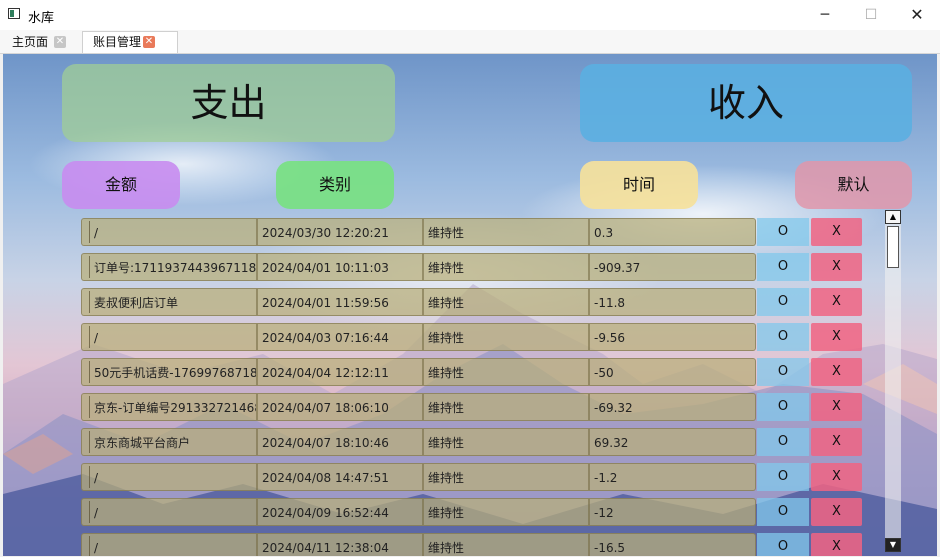 The width and height of the screenshot is (940, 557). What do you see at coordinates (672, 372) in the screenshot?
I see `record-amount: -50` at bounding box center [672, 372].